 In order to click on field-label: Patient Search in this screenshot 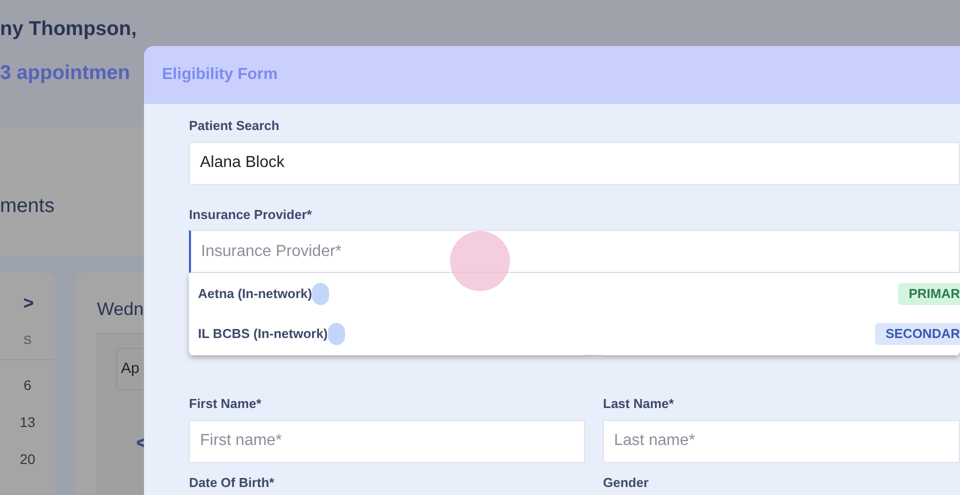, I will do `click(234, 126)`.